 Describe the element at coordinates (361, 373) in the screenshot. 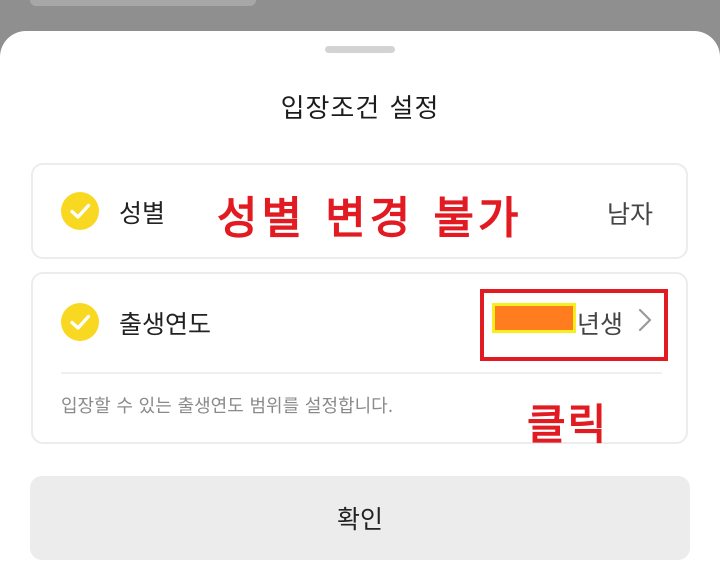

I see `divider` at that location.